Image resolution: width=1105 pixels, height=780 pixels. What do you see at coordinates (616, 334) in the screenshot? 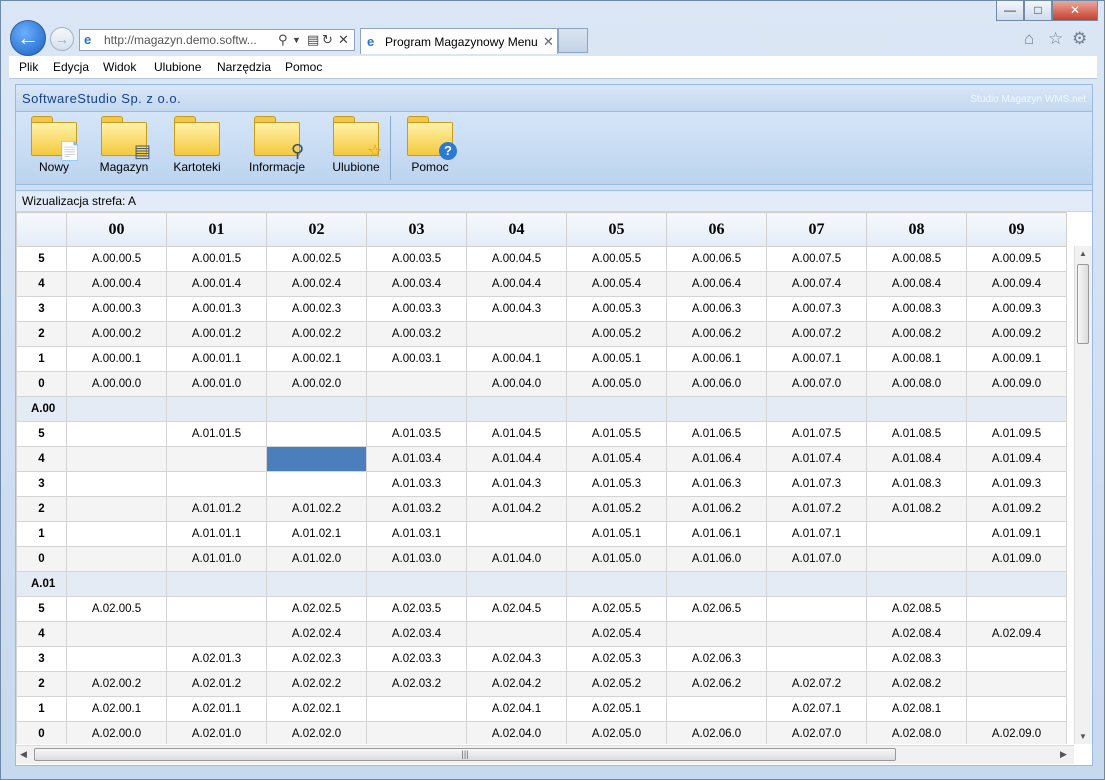
I see `location-cell: A.00.05.2` at bounding box center [616, 334].